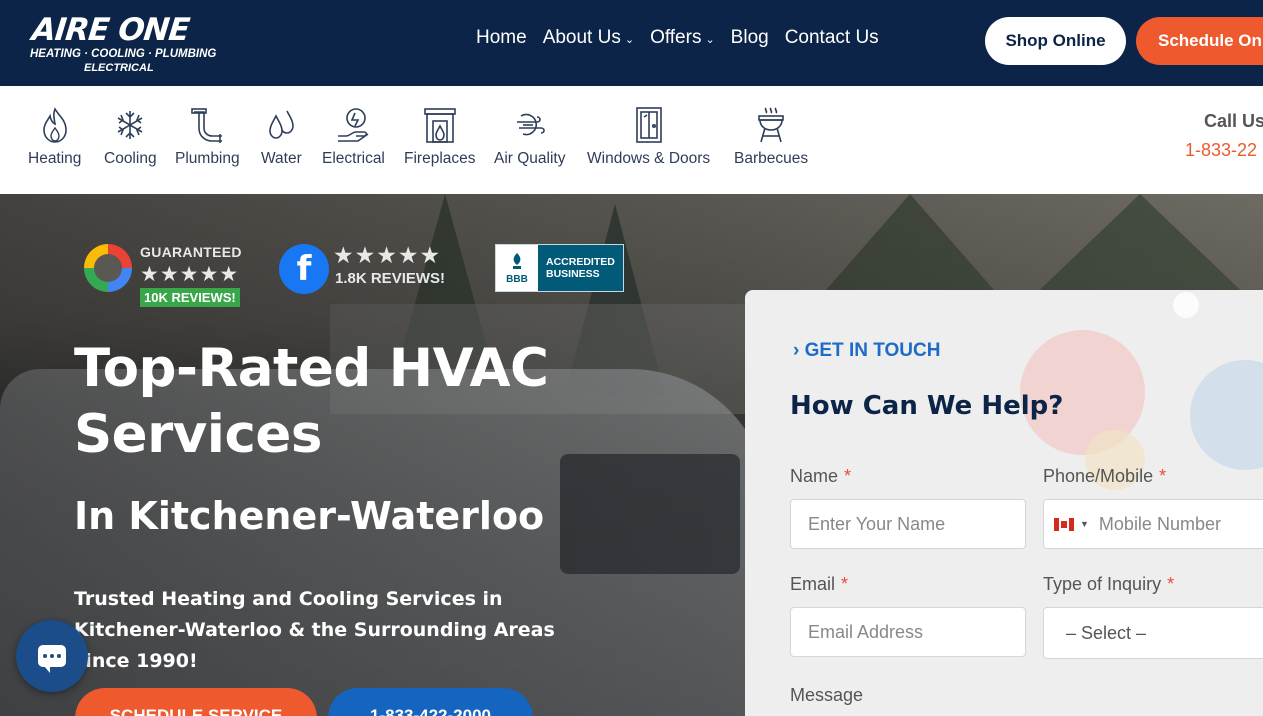 Image resolution: width=1263 pixels, height=716 pixels. I want to click on nav-home-label: Home, so click(501, 37).